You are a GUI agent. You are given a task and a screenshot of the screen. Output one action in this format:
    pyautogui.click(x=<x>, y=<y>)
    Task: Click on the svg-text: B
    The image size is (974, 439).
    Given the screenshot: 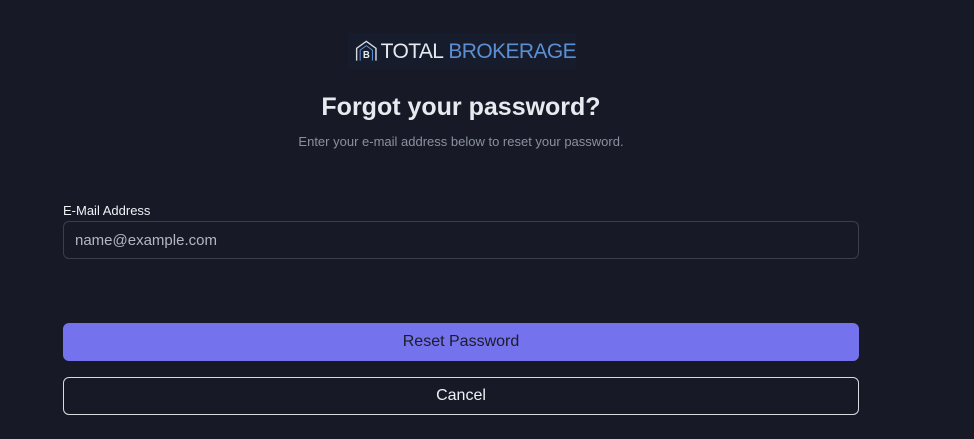 What is the action you would take?
    pyautogui.click(x=366, y=55)
    